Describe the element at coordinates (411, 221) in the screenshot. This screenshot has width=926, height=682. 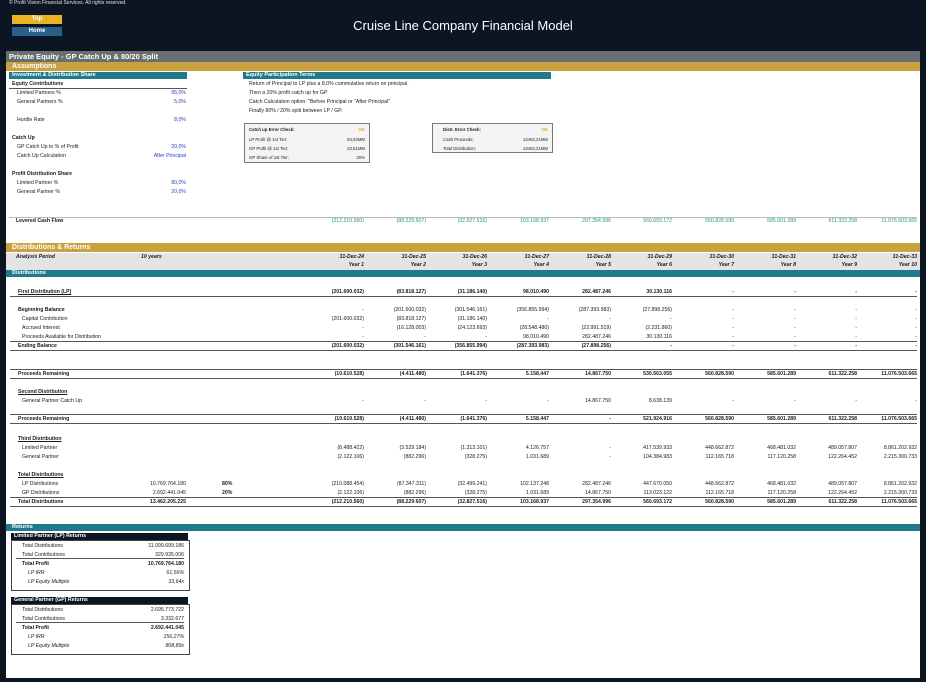
I see `levered-cash-flow-value: (88.229.607)` at that location.